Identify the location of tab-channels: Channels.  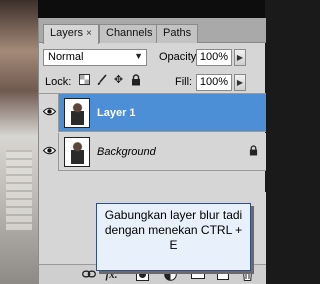
(129, 33).